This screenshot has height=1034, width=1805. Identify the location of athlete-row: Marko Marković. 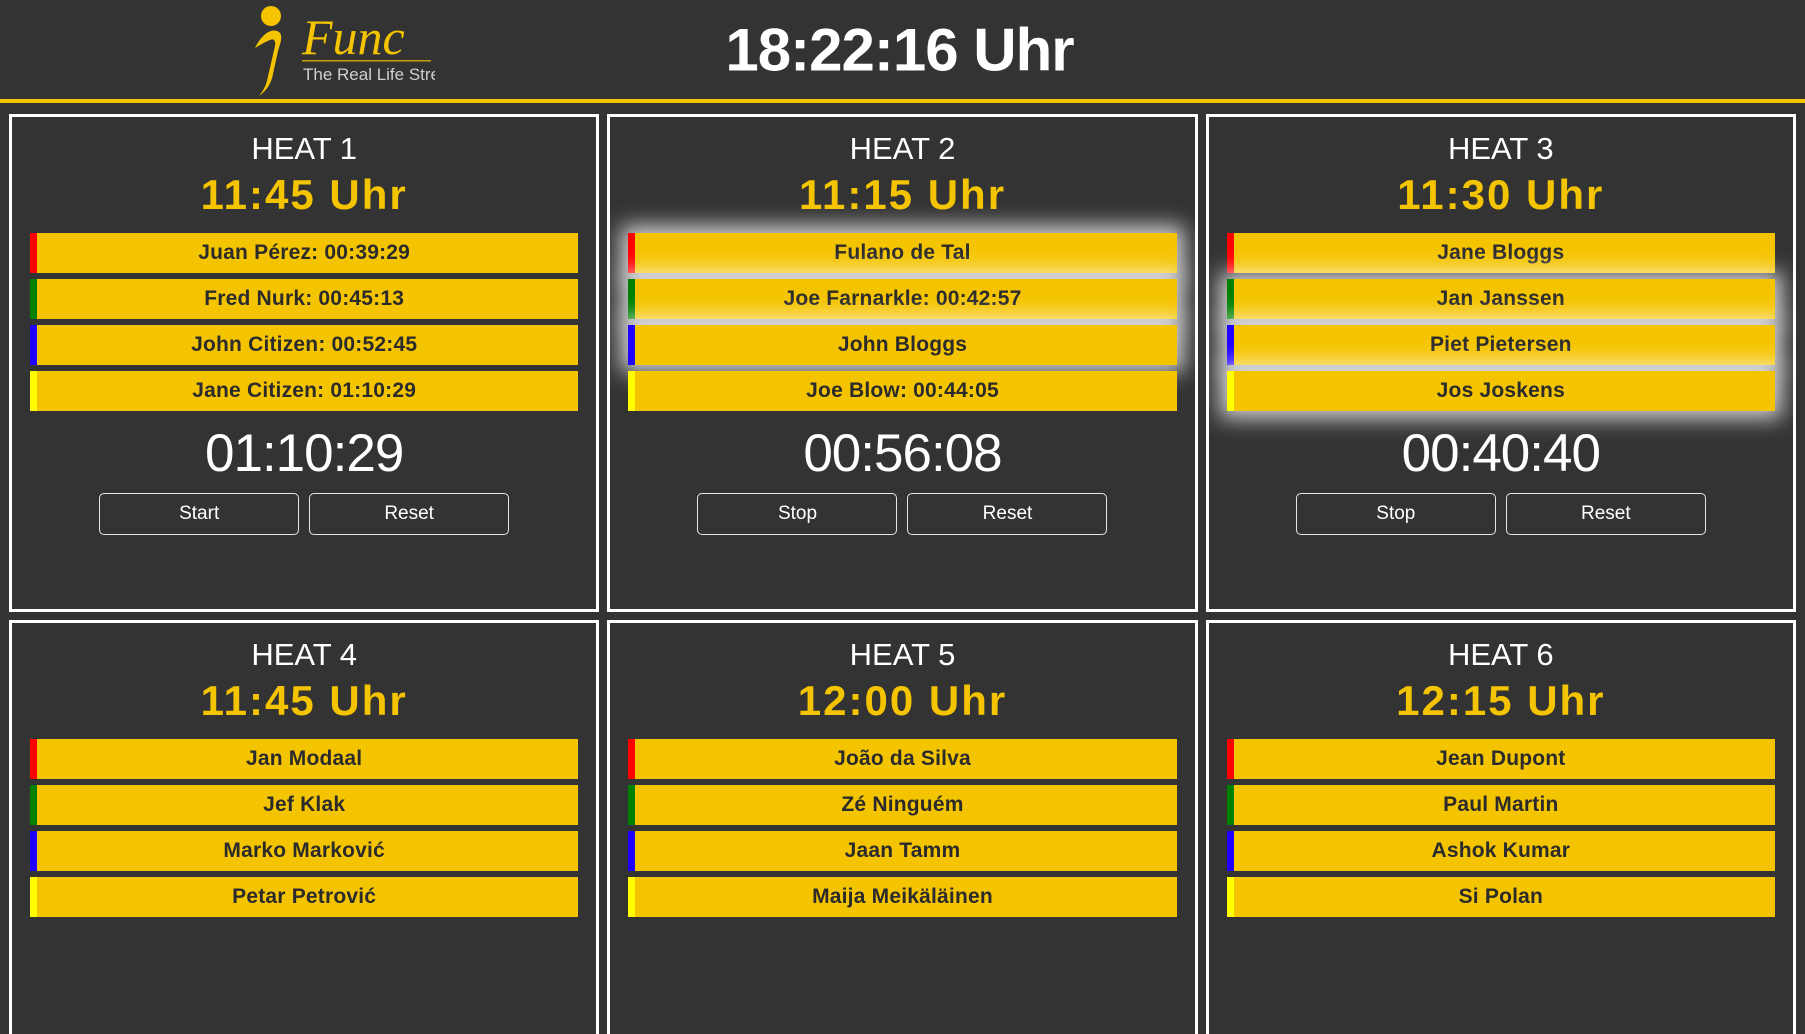
(304, 851).